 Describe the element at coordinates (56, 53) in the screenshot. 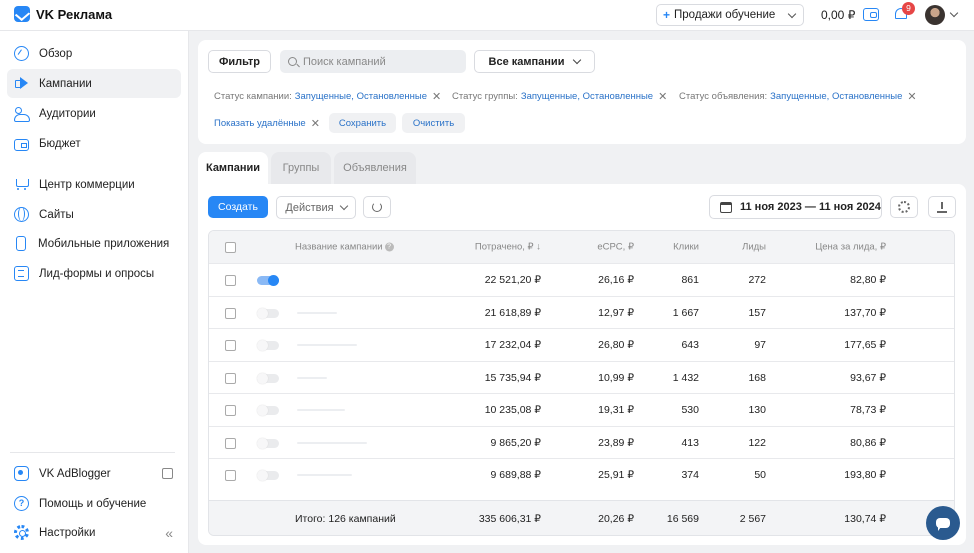

I see `sidebar-item-label: Обзор` at that location.